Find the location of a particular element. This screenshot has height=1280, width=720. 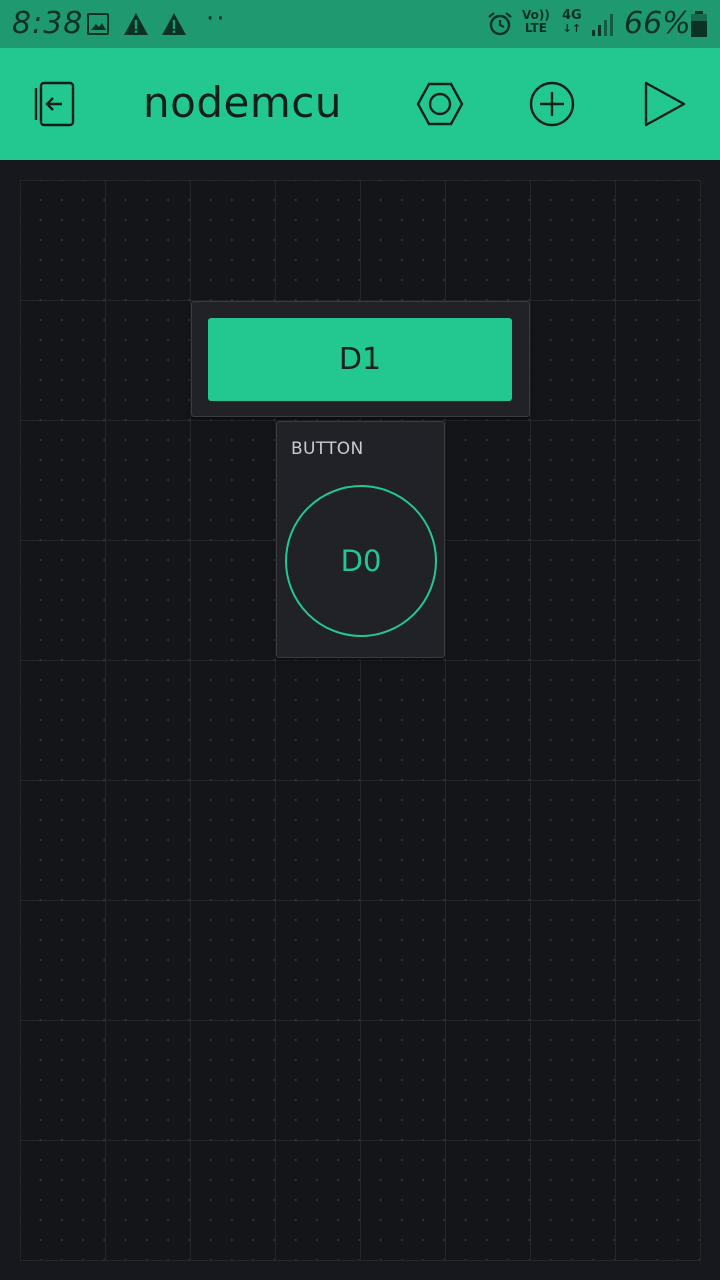

d0-button: D0 is located at coordinates (361, 561).